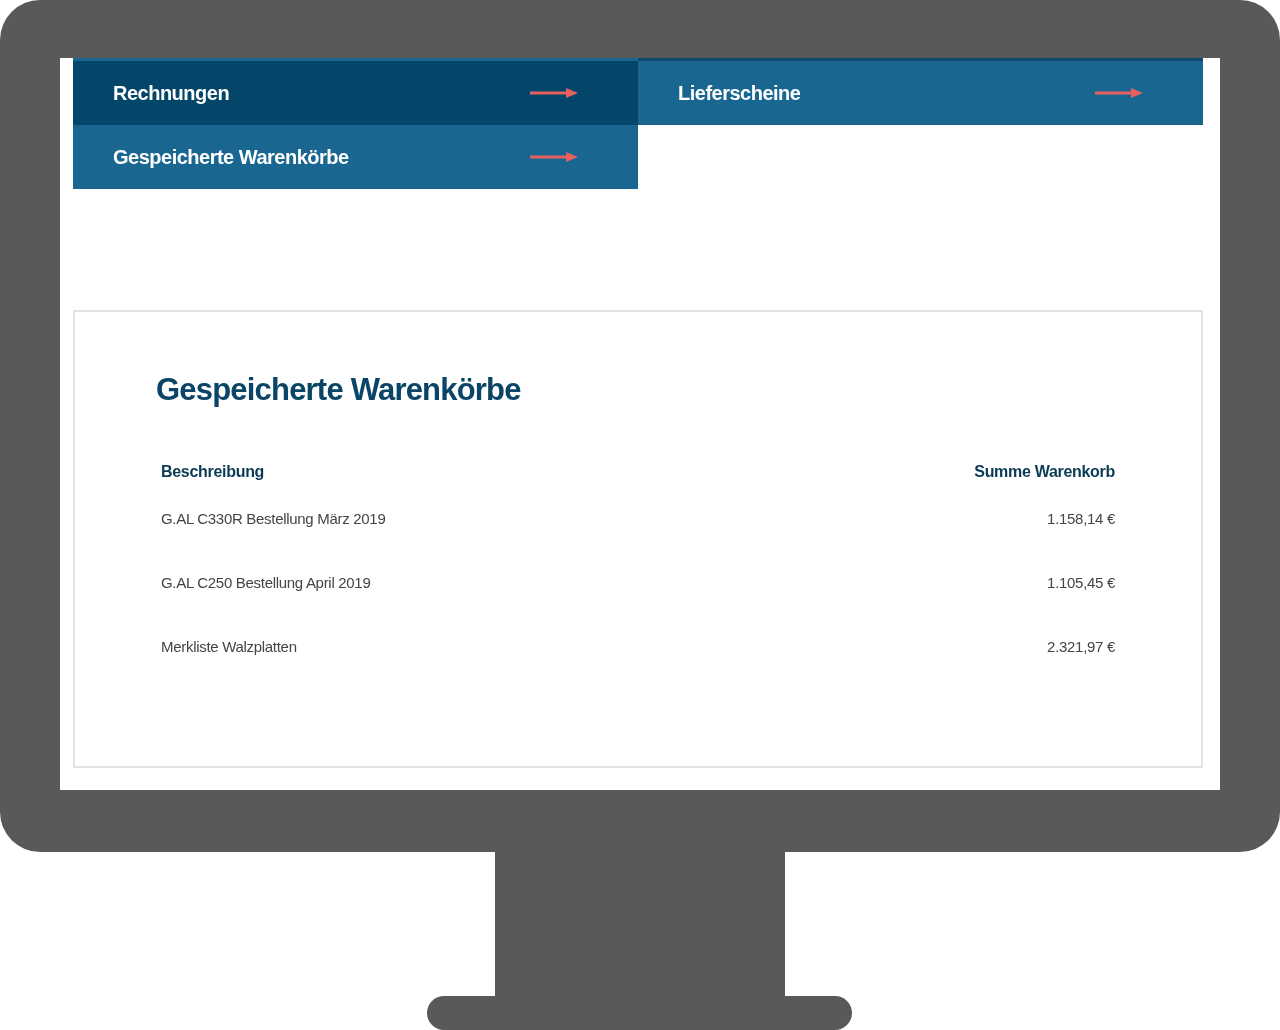  What do you see at coordinates (229, 646) in the screenshot?
I see `description-cell-text: Merkliste Walzplatten` at bounding box center [229, 646].